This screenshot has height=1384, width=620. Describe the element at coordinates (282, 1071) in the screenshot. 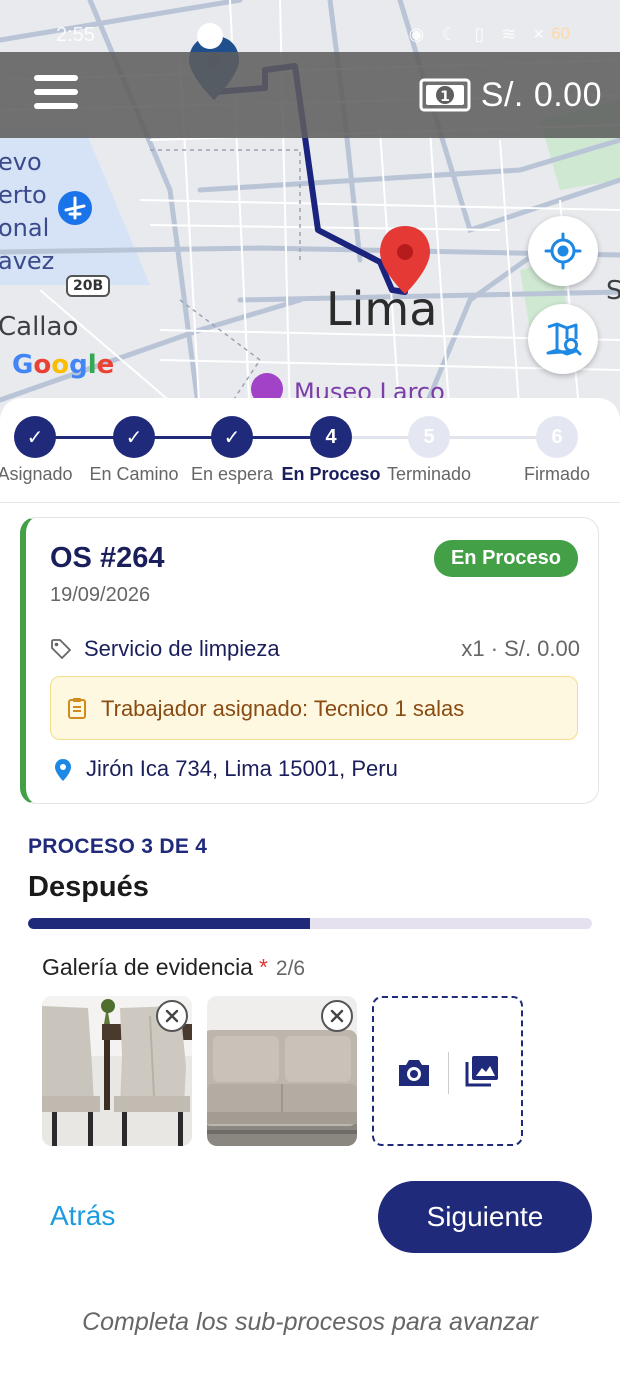

I see `evidence-photo-sofa` at that location.